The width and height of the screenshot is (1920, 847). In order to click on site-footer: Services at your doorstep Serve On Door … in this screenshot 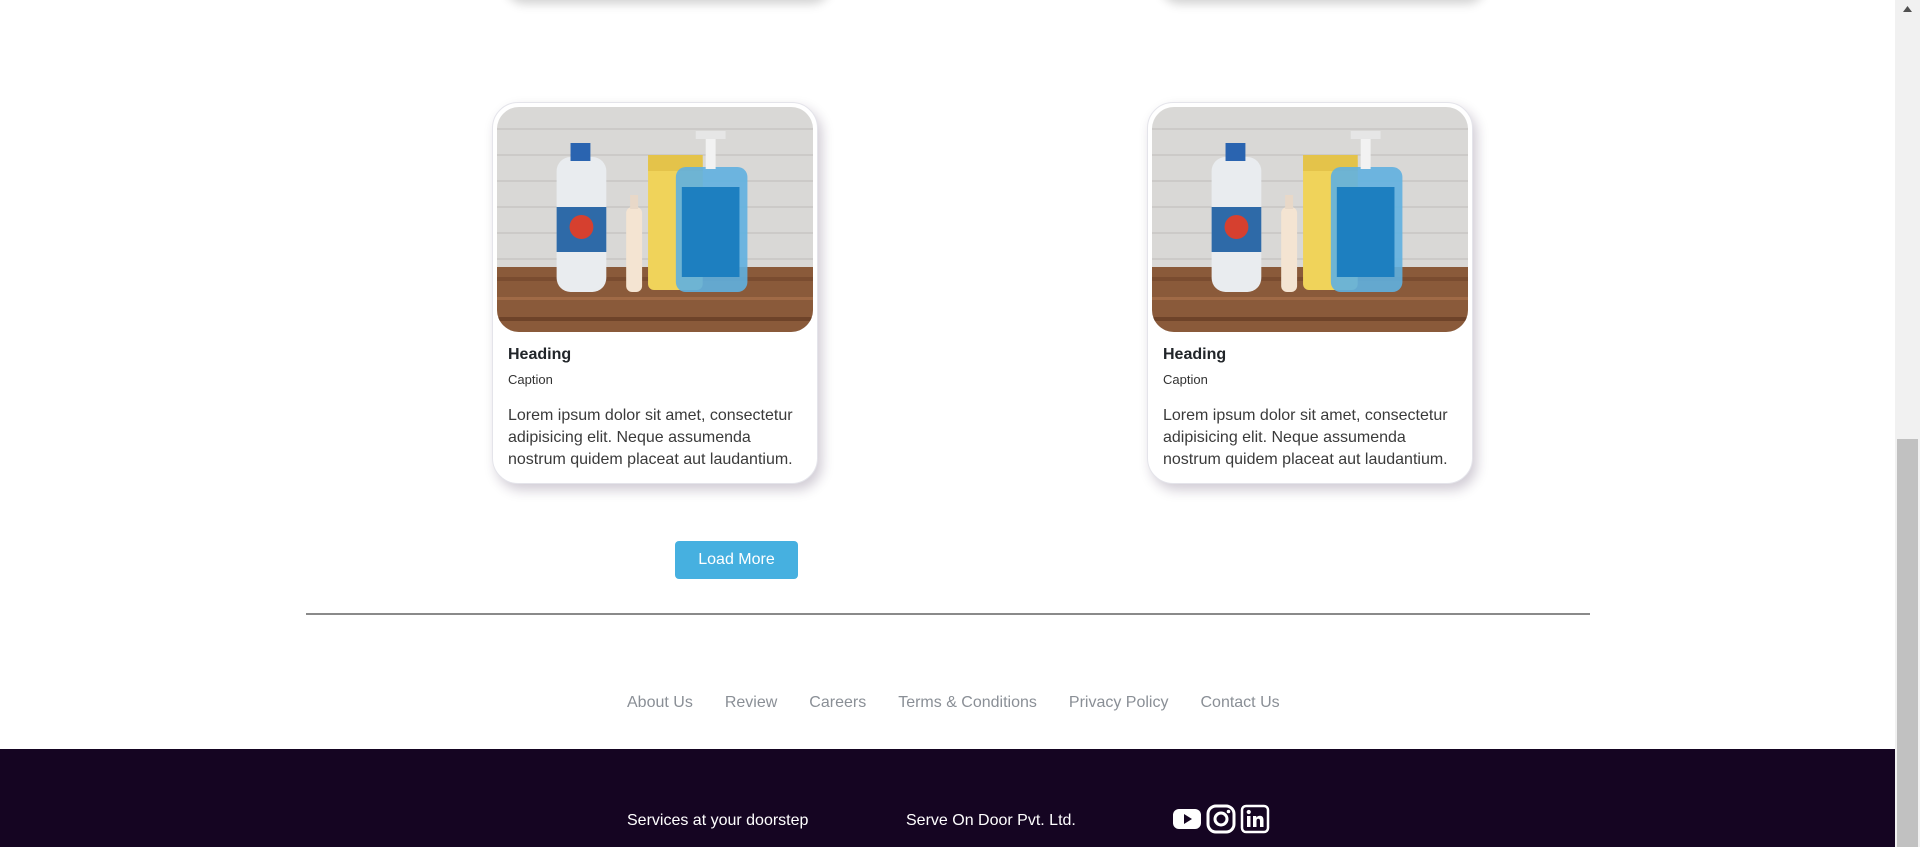, I will do `click(947, 798)`.